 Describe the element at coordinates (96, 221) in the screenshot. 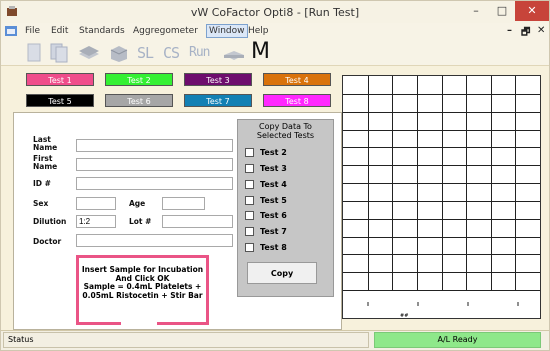

I see `dilution-input` at that location.